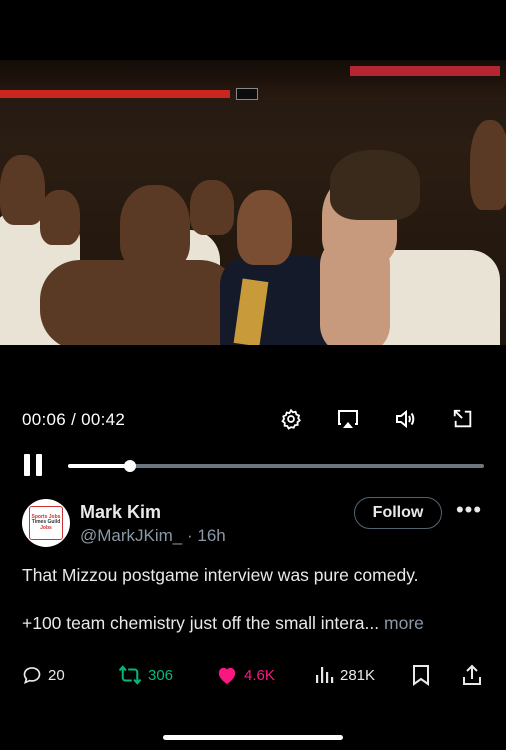 The height and width of the screenshot is (750, 506). Describe the element at coordinates (488, 165) in the screenshot. I see `player-edge-head` at that location.